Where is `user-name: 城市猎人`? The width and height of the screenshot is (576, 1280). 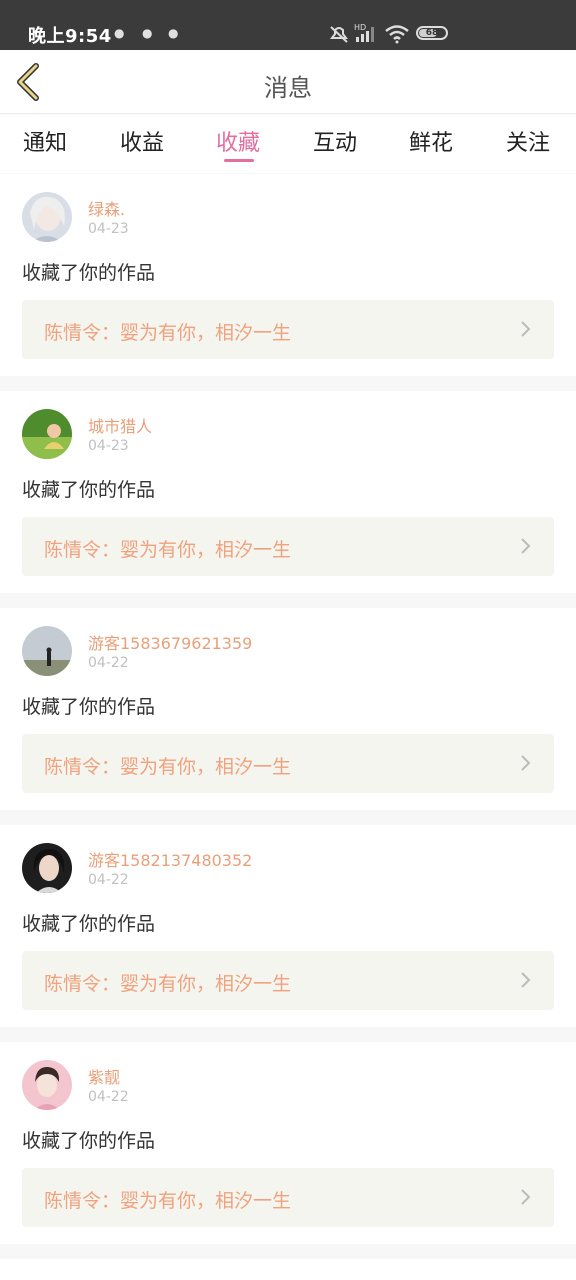
user-name: 城市猎人 is located at coordinates (120, 425).